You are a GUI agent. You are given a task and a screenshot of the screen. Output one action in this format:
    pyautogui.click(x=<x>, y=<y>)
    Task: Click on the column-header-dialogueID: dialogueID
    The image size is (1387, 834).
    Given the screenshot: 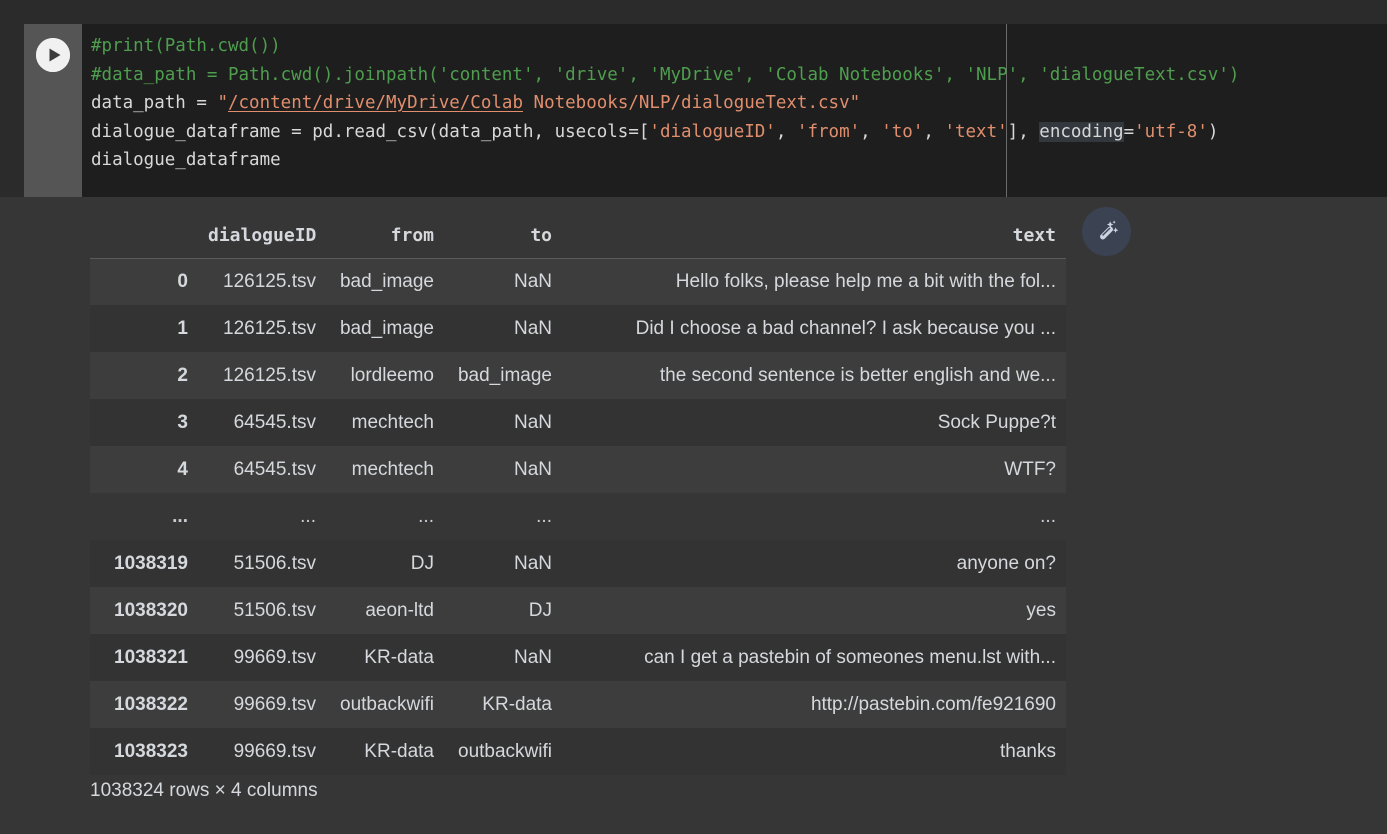 What is the action you would take?
    pyautogui.click(x=262, y=234)
    